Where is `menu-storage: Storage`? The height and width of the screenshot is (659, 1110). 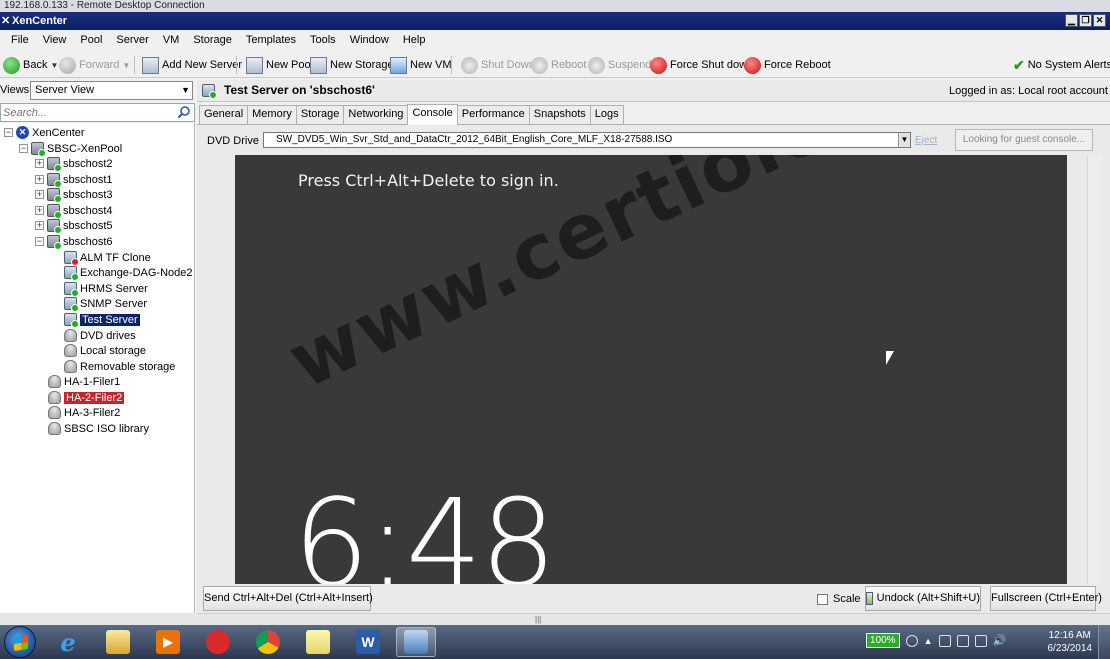 menu-storage: Storage is located at coordinates (212, 40).